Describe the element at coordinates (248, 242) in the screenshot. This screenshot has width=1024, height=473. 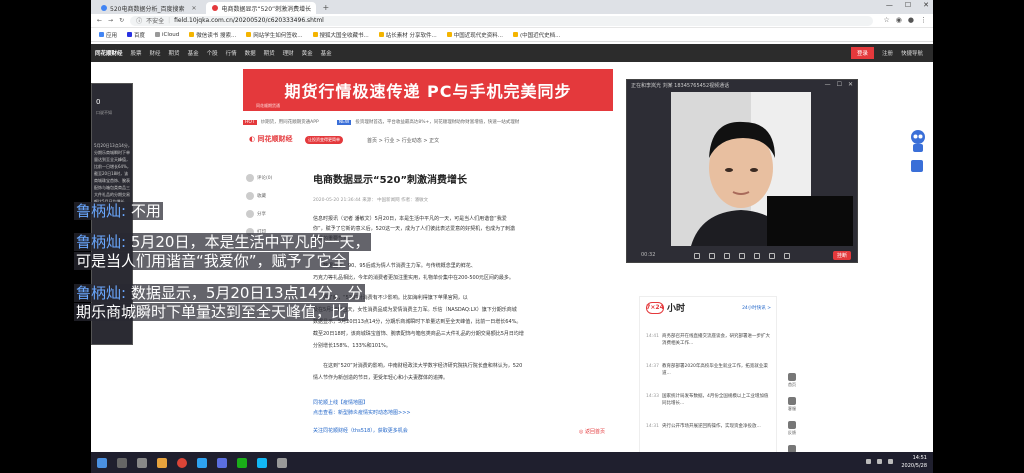
I see `subtitle-text: 5月20日，本是生活中平凡的一天，` at that location.